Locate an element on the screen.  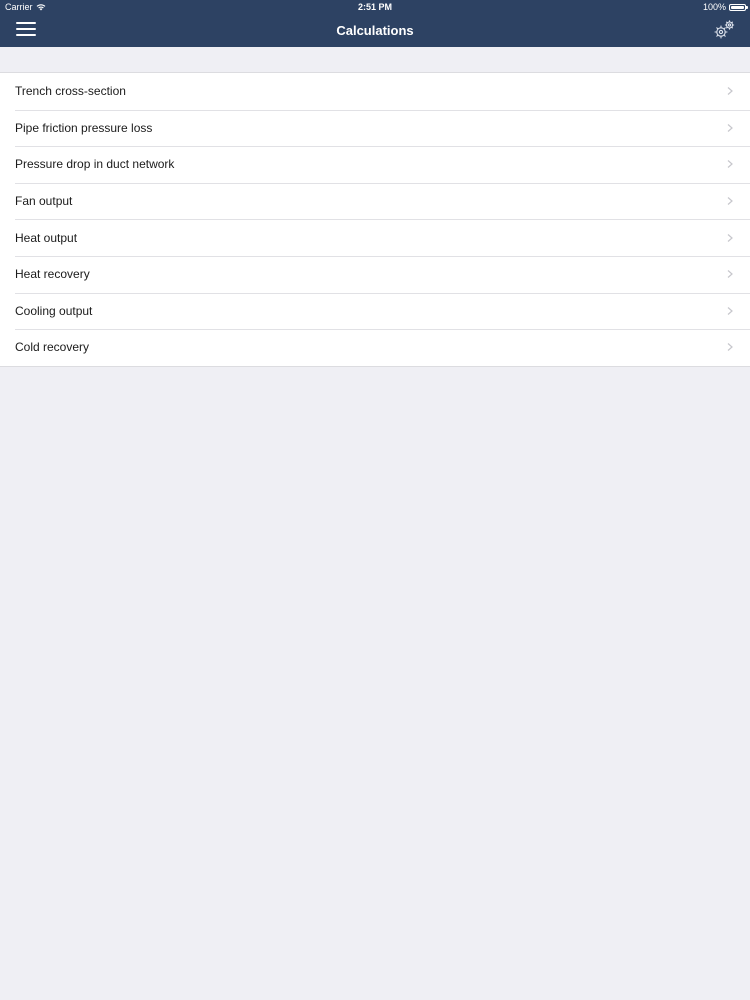
list-item-label: Cooling output is located at coordinates (54, 310).